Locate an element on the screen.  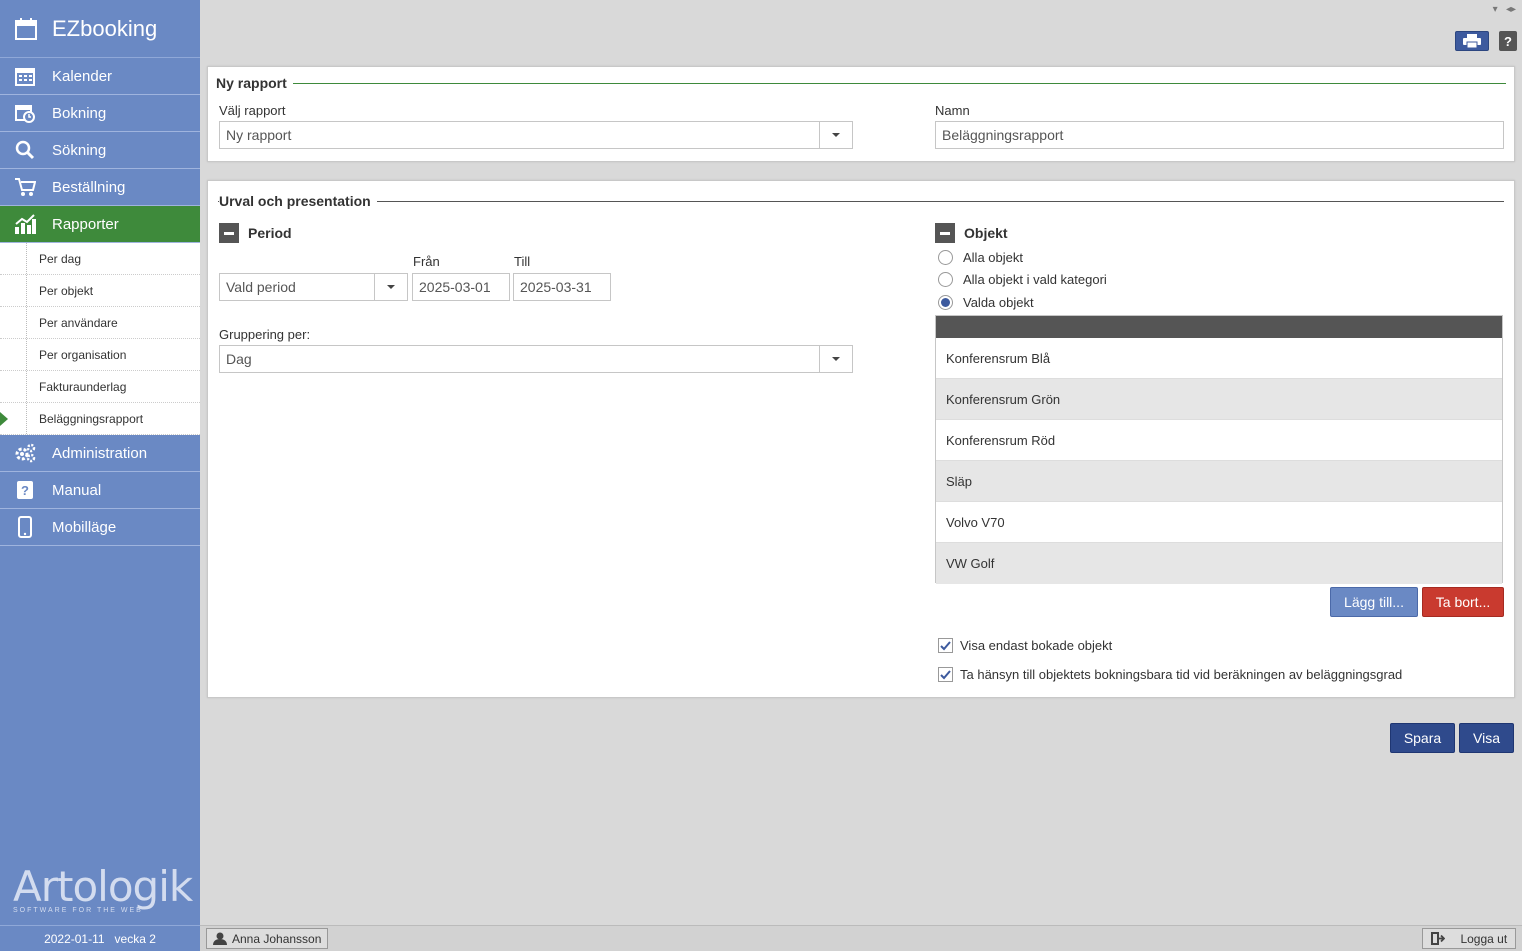
nav-label: Bokning is located at coordinates (79, 113).